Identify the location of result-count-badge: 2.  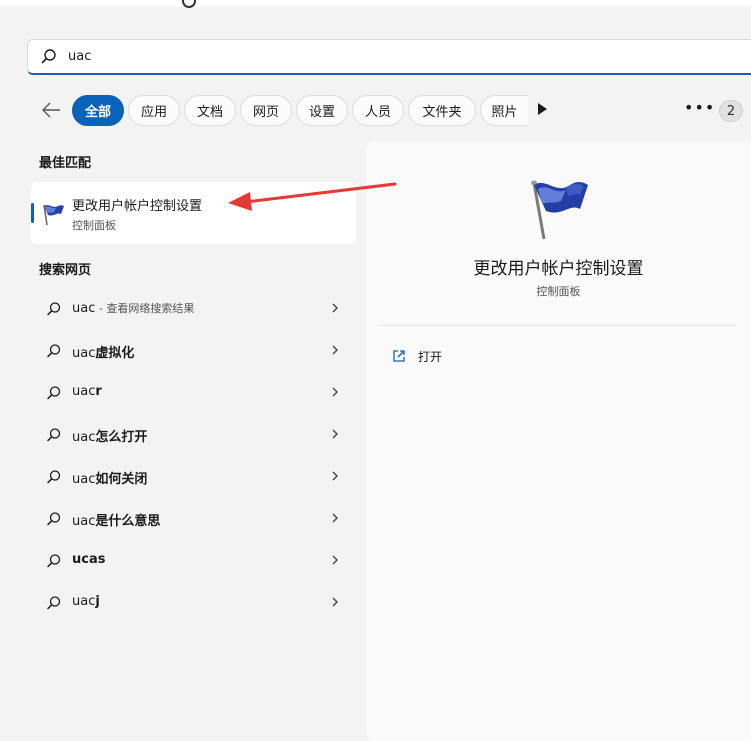
(731, 111).